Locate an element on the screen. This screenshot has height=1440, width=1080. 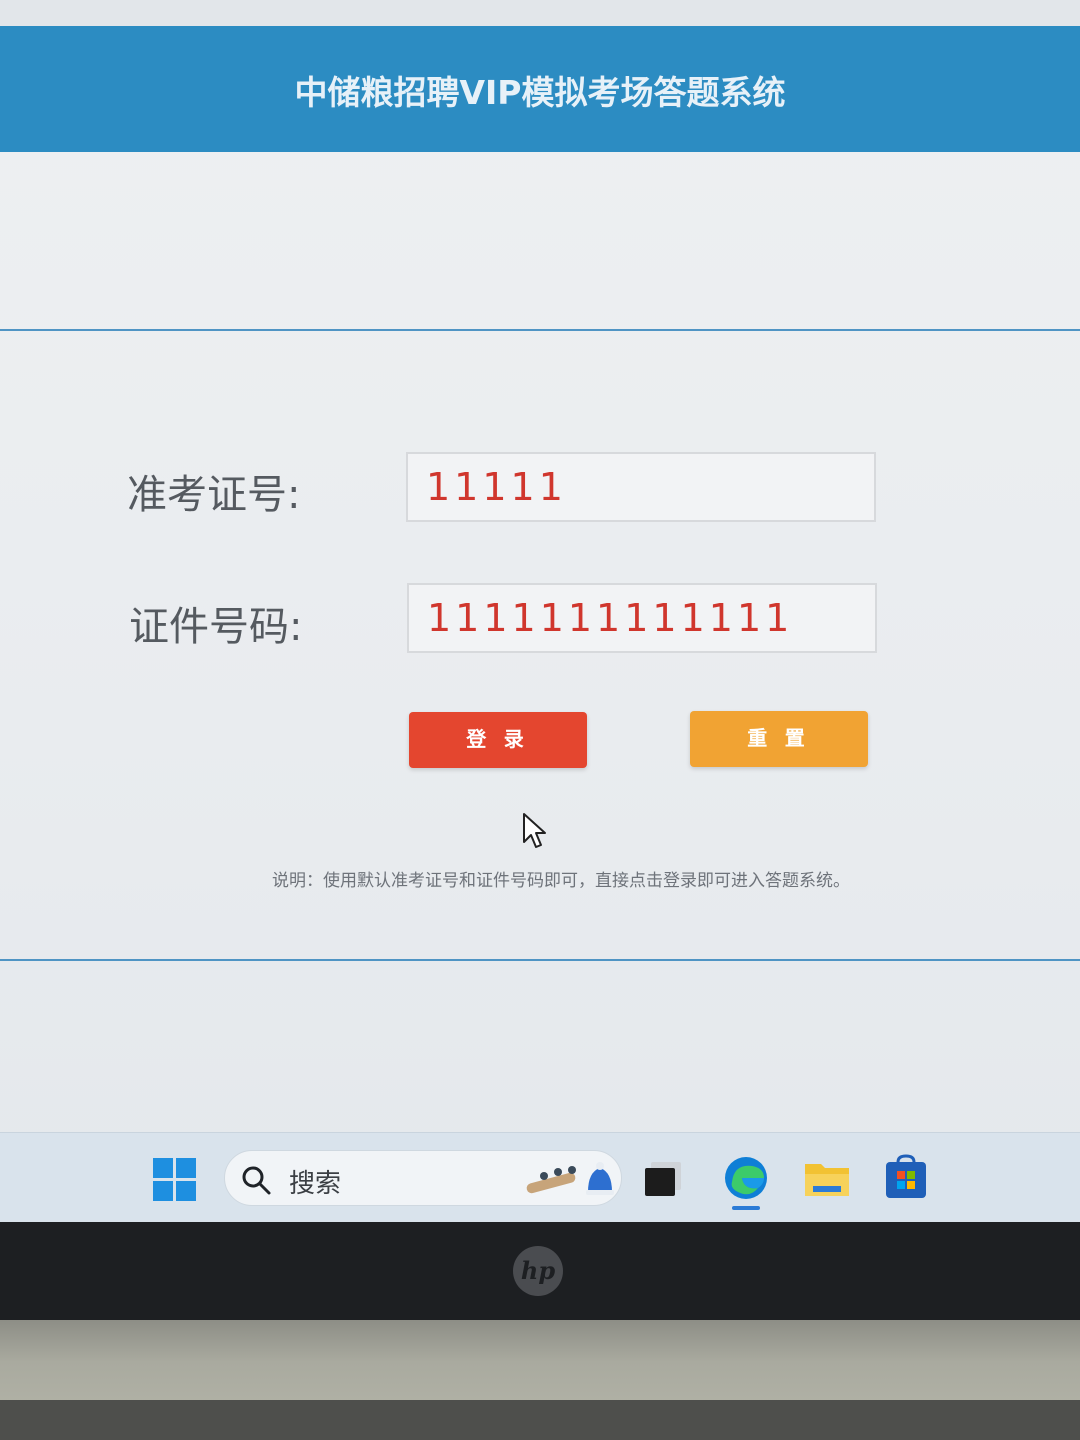
svg-text: hp is located at coordinates (538, 1270).